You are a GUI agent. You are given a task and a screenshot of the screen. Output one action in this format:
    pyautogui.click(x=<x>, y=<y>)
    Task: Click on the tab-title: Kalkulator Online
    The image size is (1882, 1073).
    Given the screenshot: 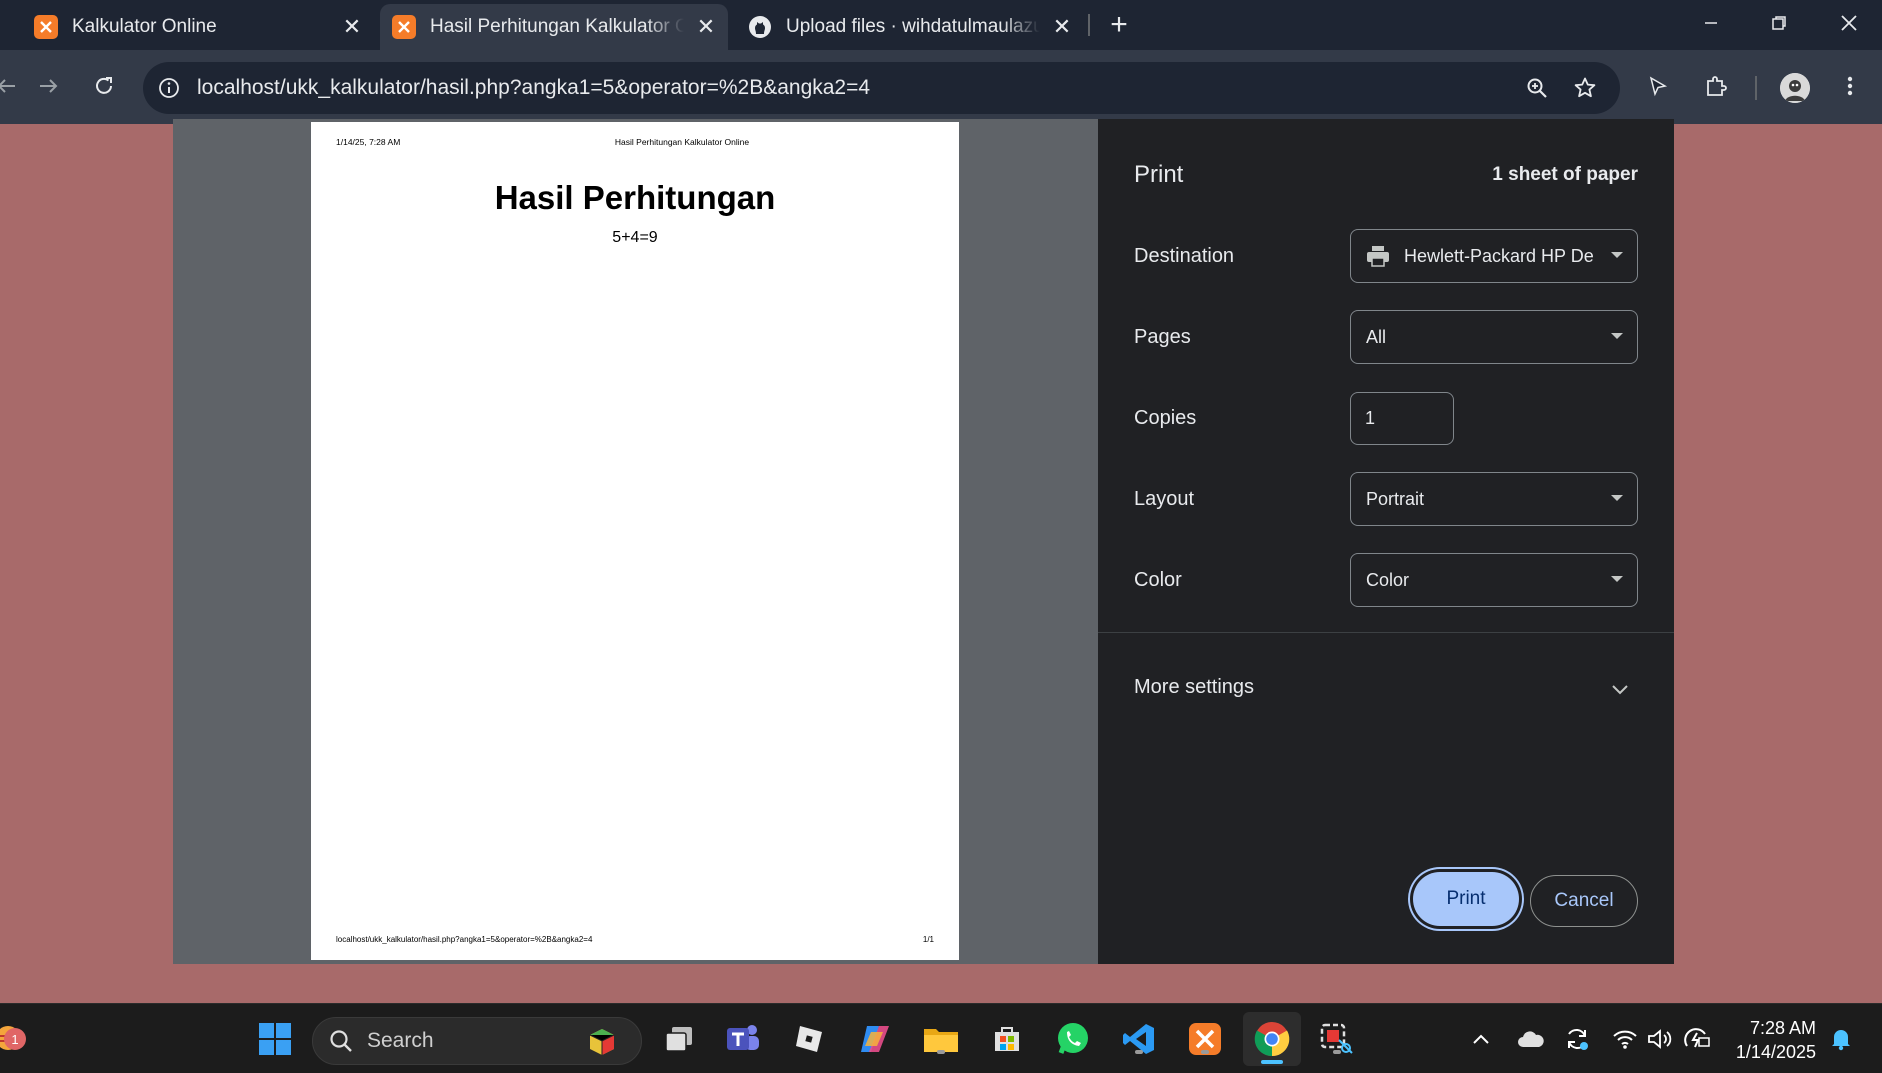 What is the action you would take?
    pyautogui.click(x=144, y=26)
    